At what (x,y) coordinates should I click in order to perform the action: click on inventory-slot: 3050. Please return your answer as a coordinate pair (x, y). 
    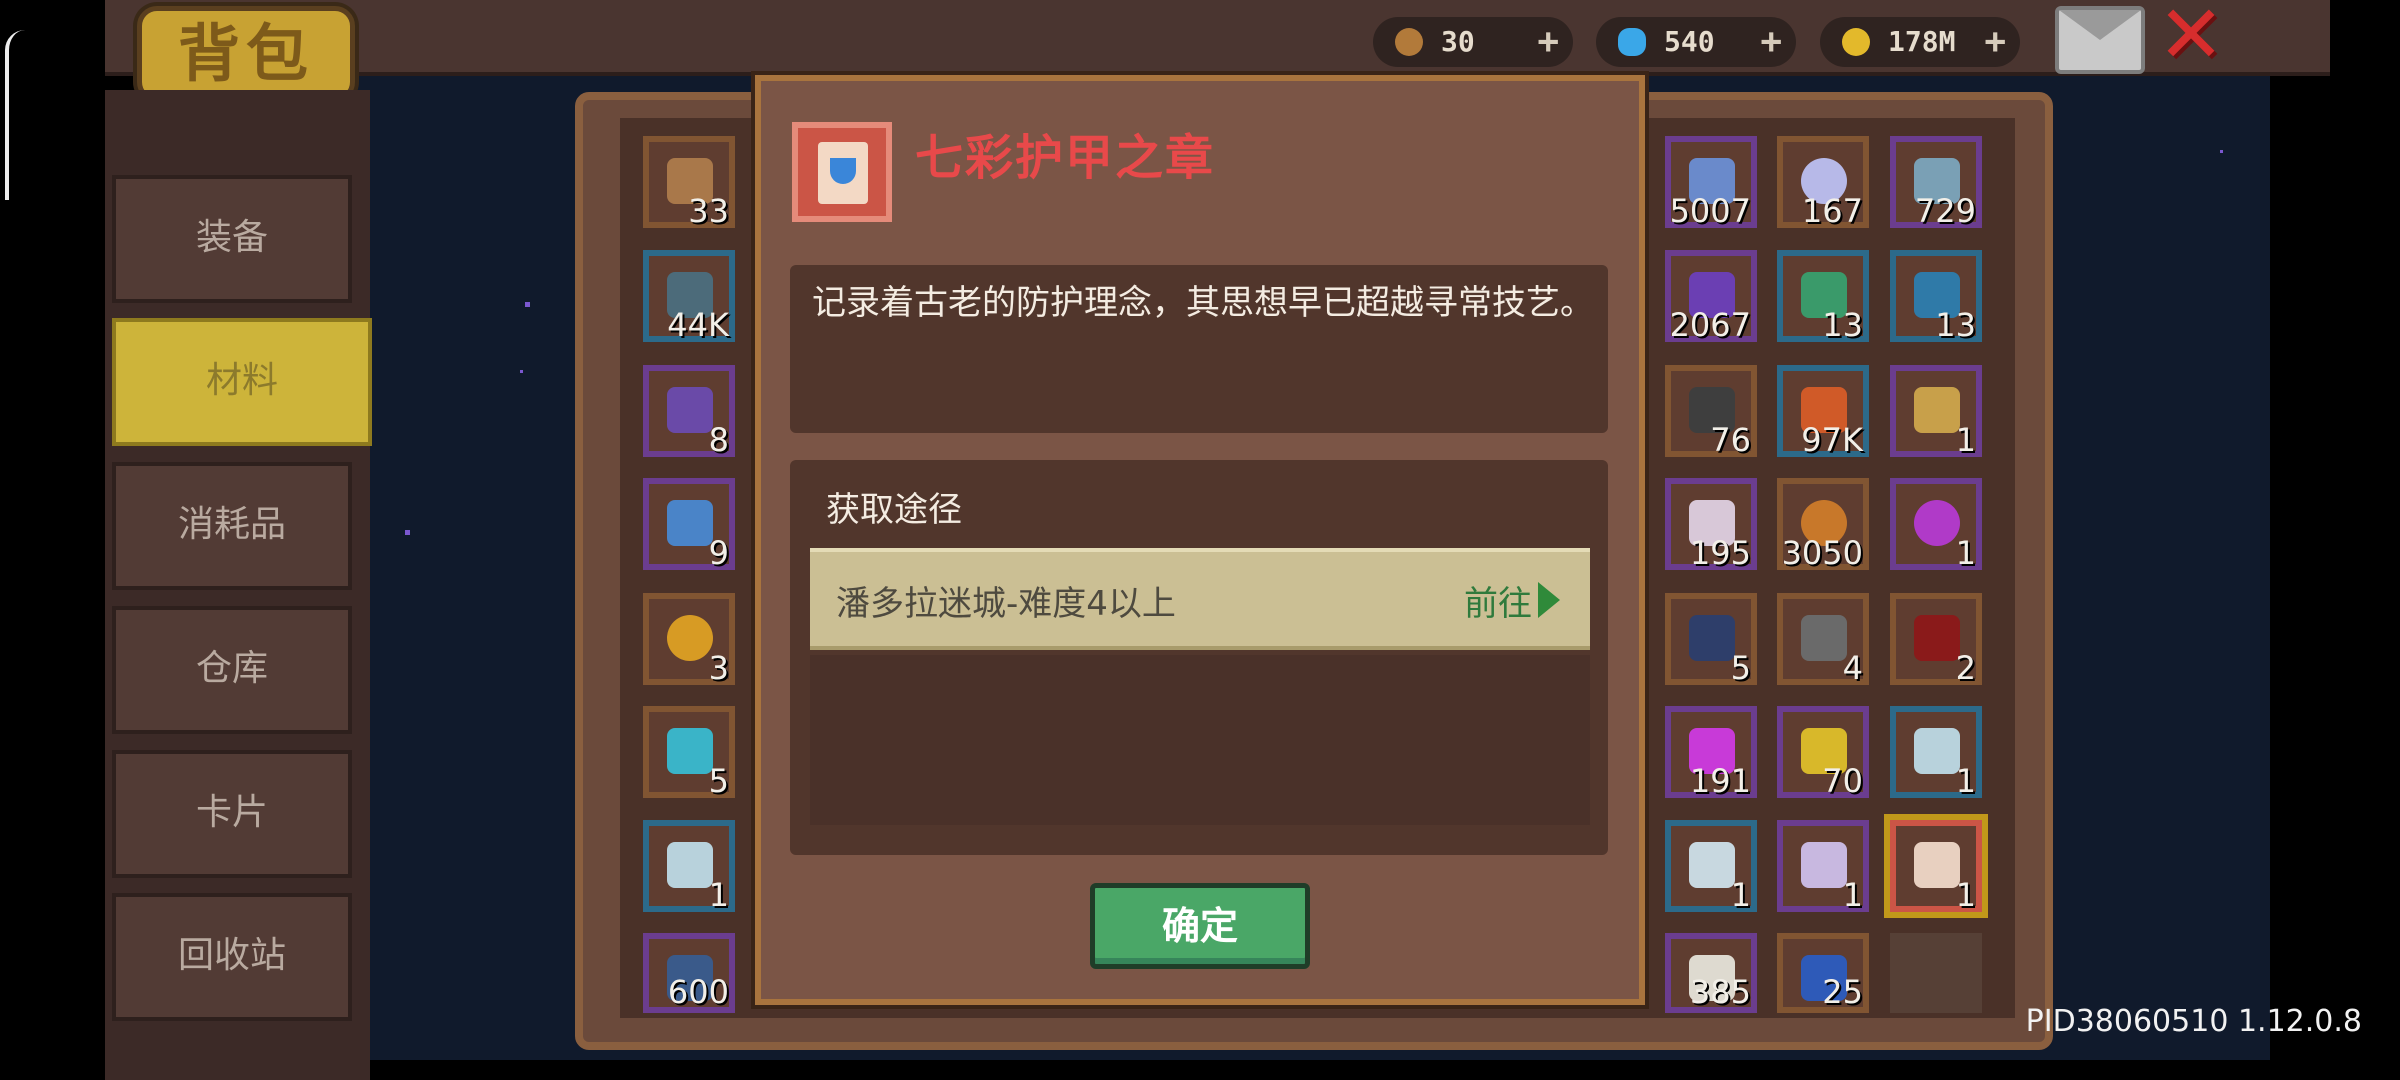
    Looking at the image, I should click on (1823, 525).